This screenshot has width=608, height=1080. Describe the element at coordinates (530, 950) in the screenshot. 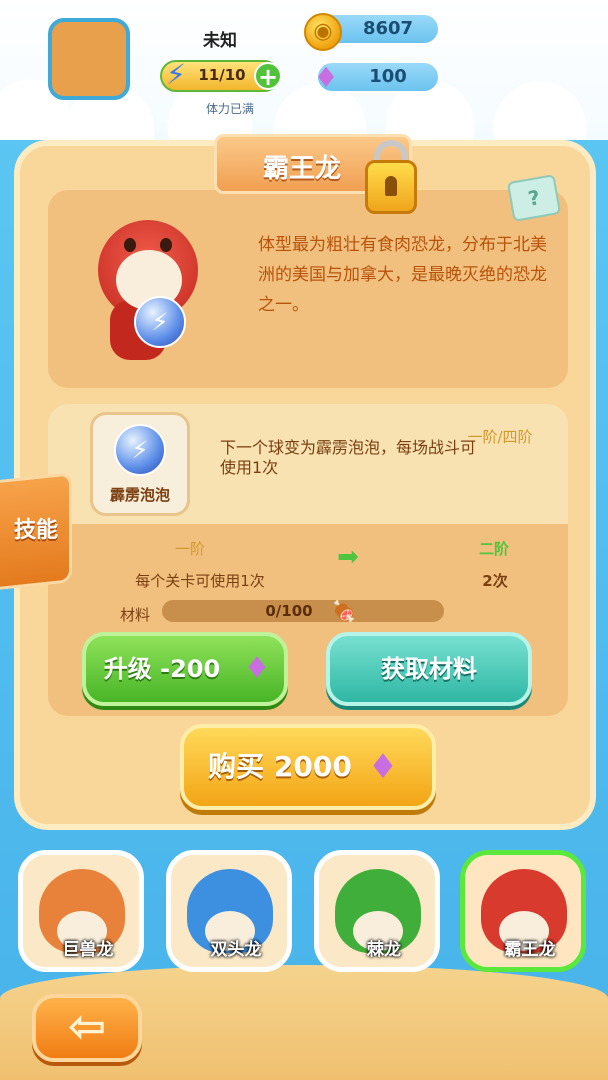

I see `dino-card-name: 霸王龙` at that location.